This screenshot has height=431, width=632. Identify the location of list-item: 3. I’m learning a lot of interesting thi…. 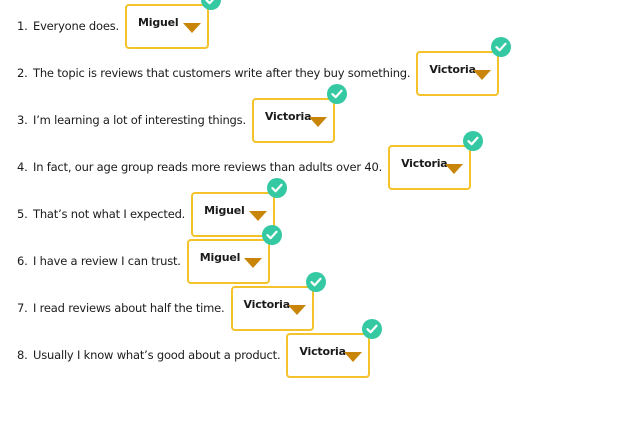
(182, 113).